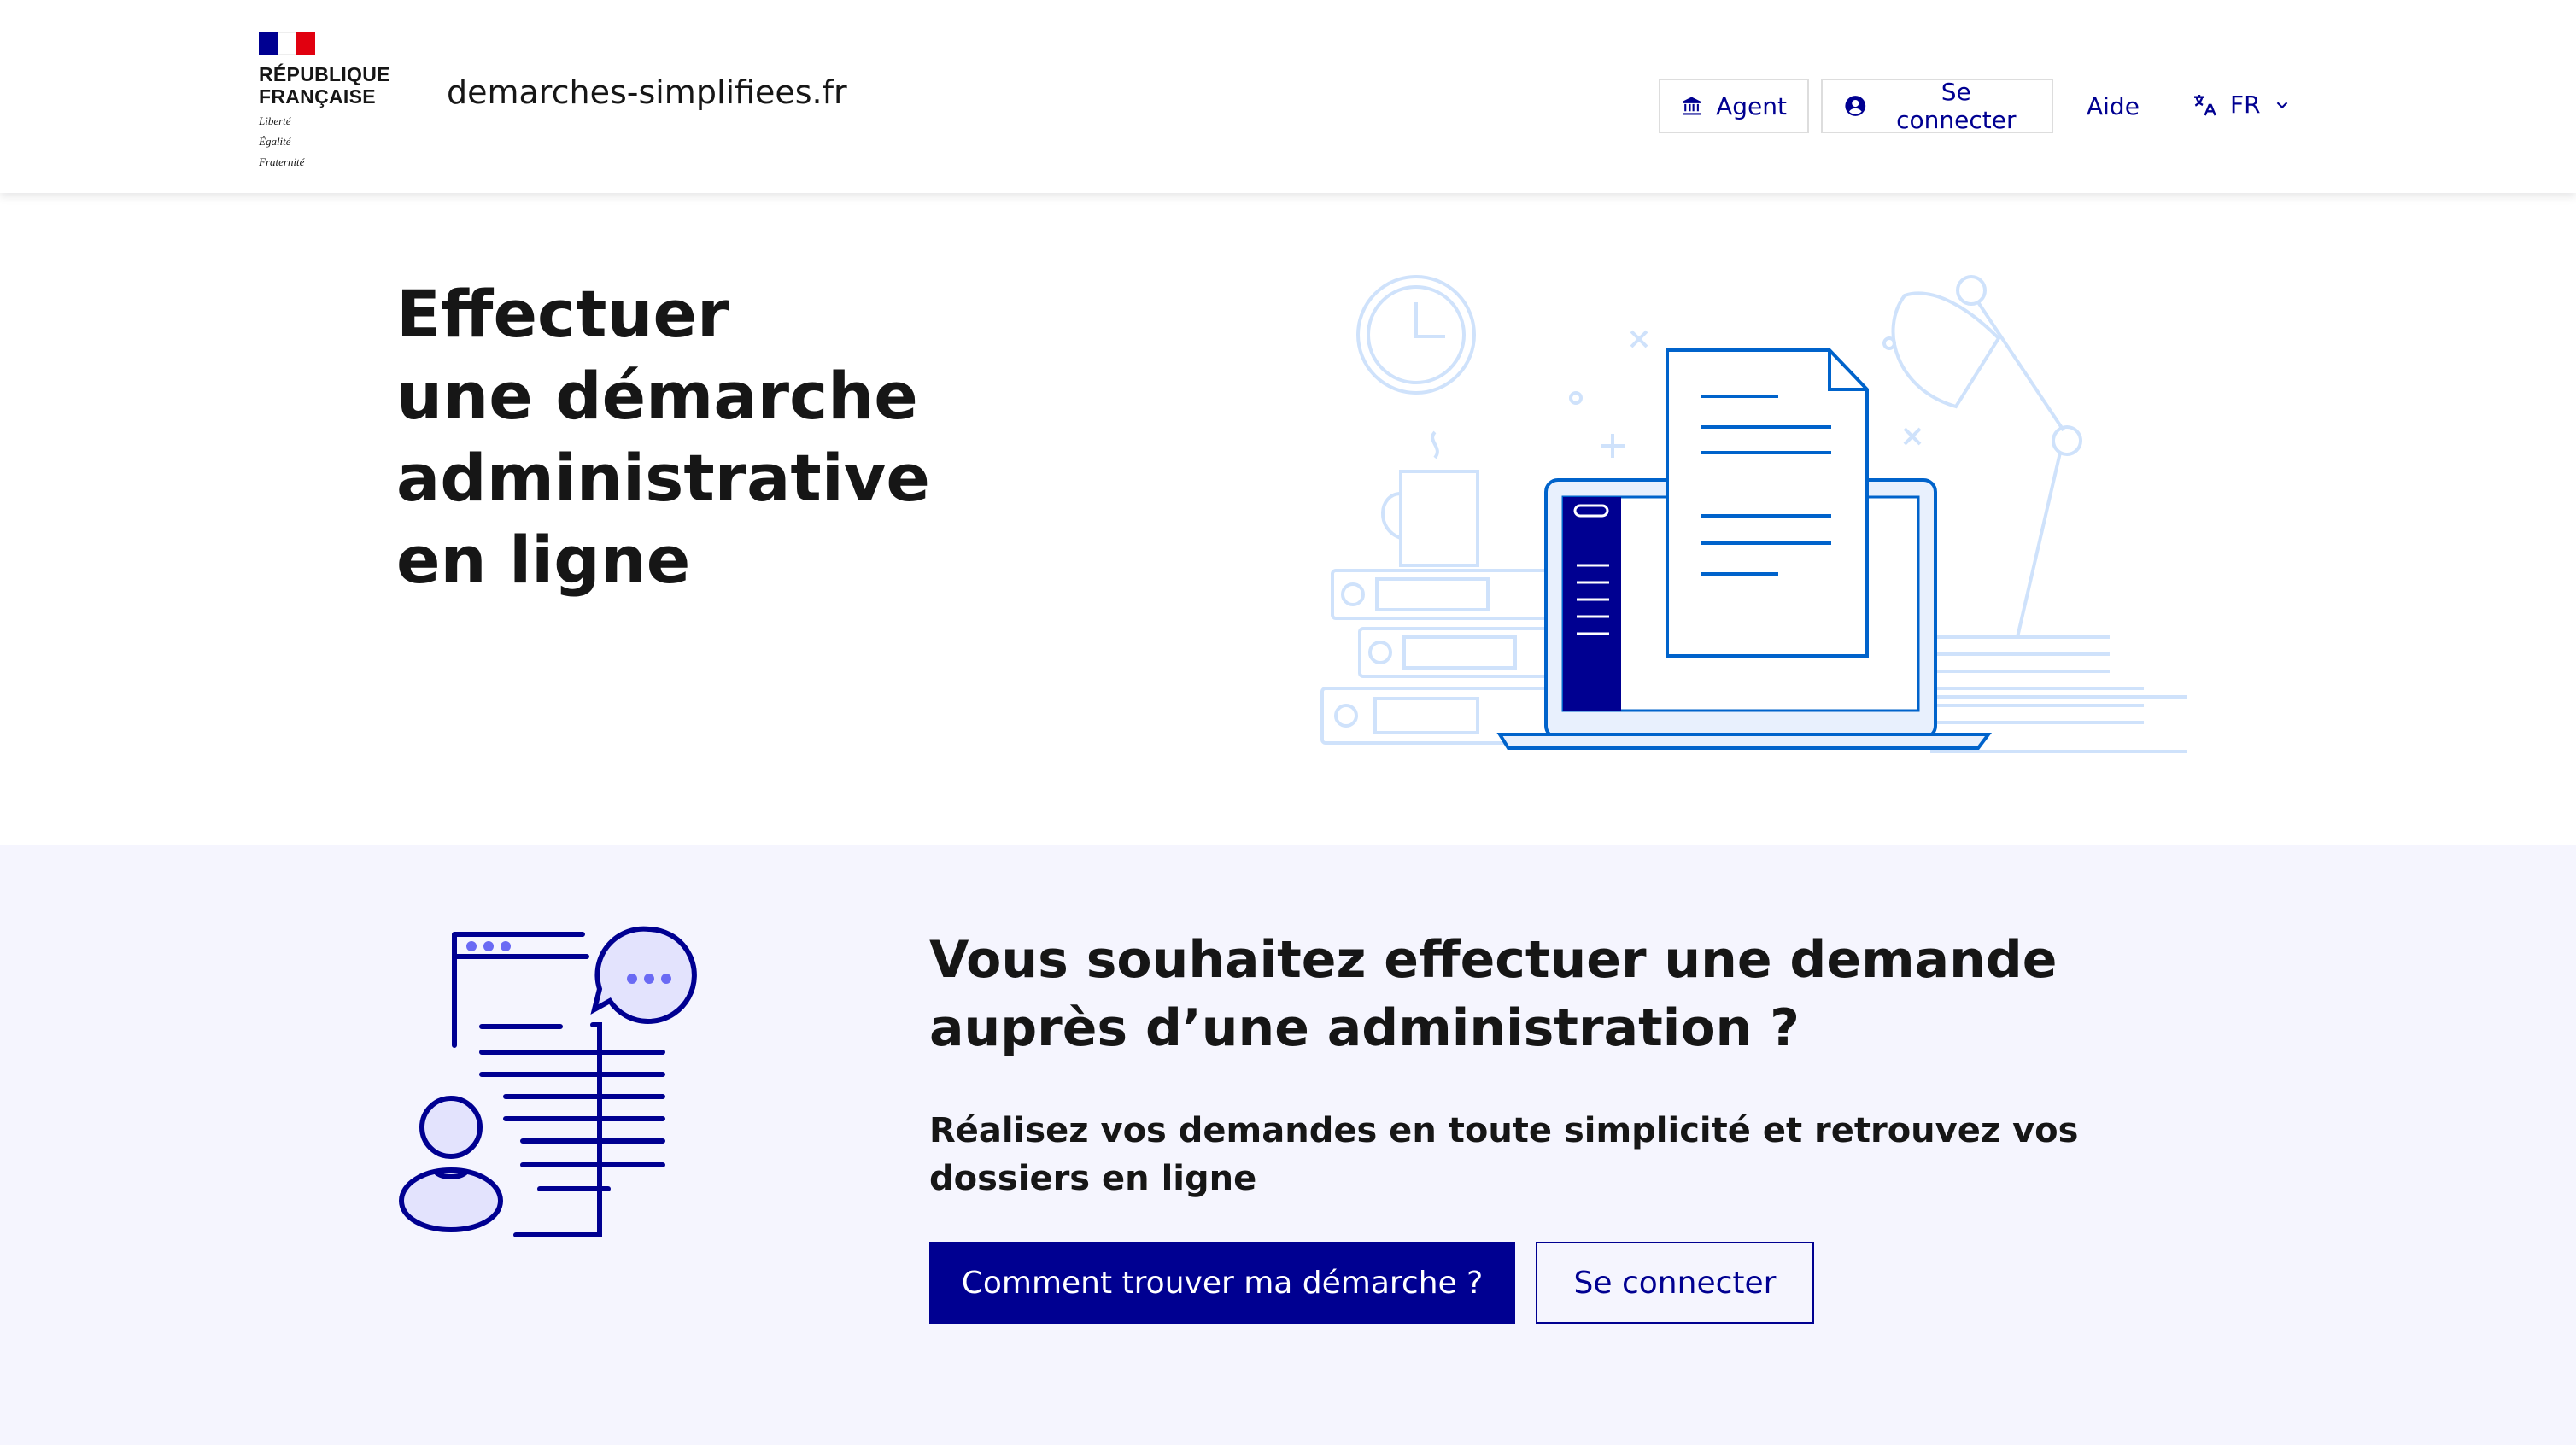 This screenshot has width=2576, height=1445. What do you see at coordinates (275, 141) in the screenshot?
I see `motto-line2: Égalité` at bounding box center [275, 141].